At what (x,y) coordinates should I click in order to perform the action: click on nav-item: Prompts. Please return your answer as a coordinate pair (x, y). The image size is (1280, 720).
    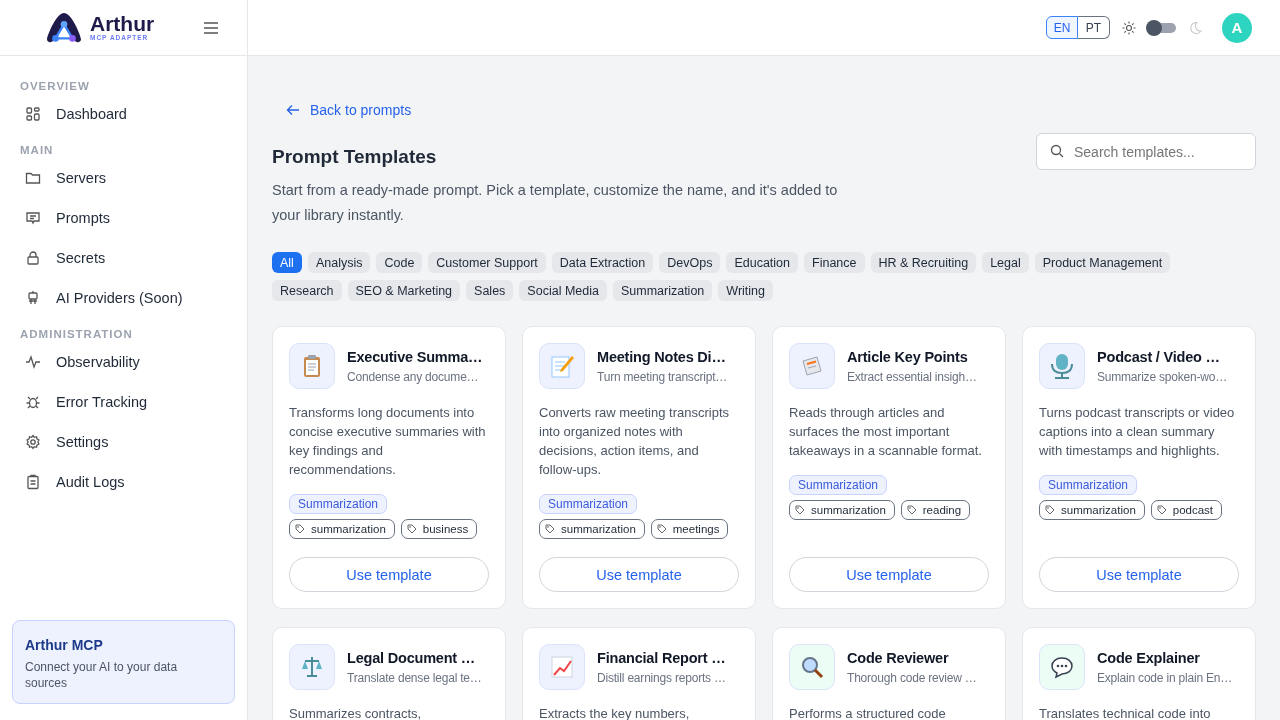
    Looking at the image, I should click on (133, 218).